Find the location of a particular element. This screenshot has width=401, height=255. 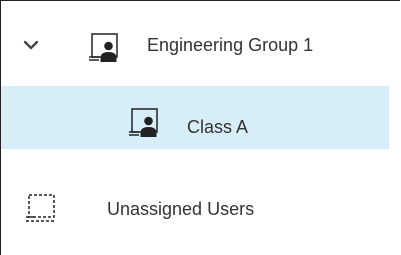

tree-item-label: Engineering Group 1 is located at coordinates (230, 45).